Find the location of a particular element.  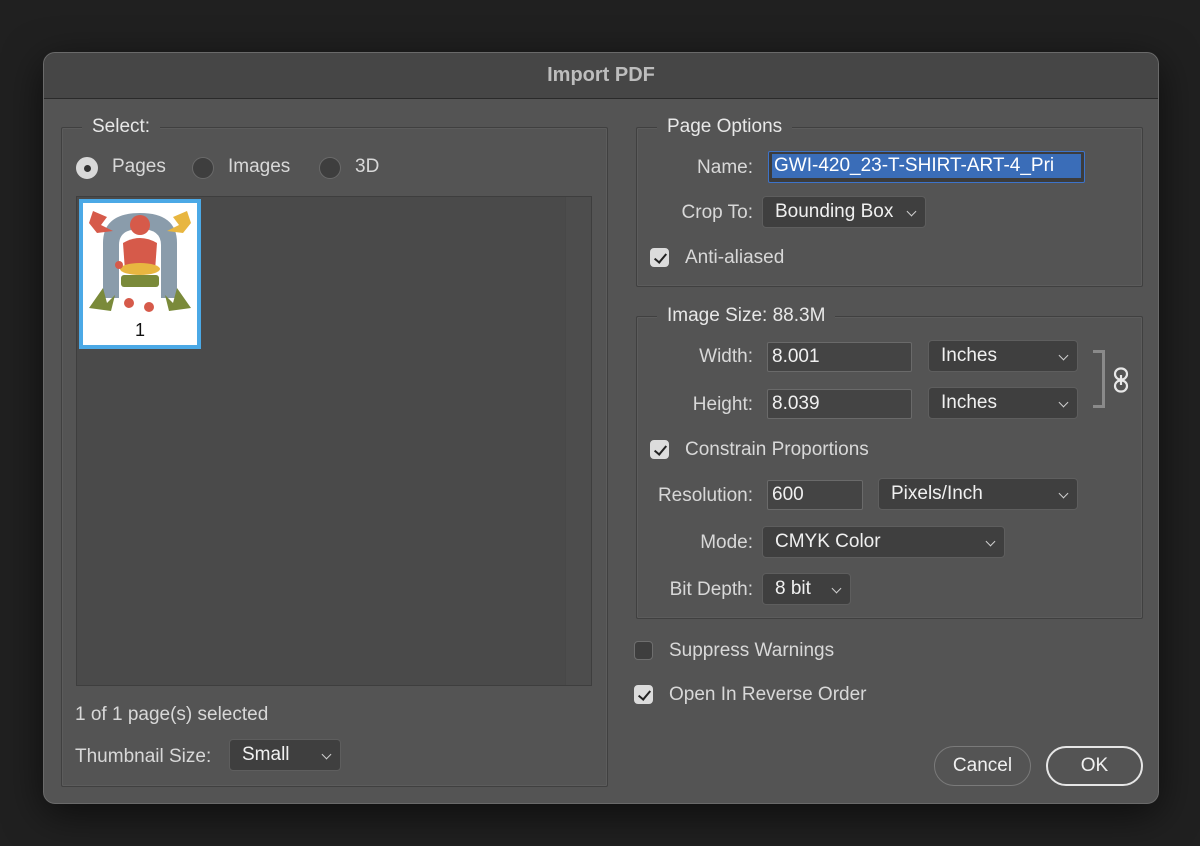

bit-depth-value: 8 bit is located at coordinates (793, 588).